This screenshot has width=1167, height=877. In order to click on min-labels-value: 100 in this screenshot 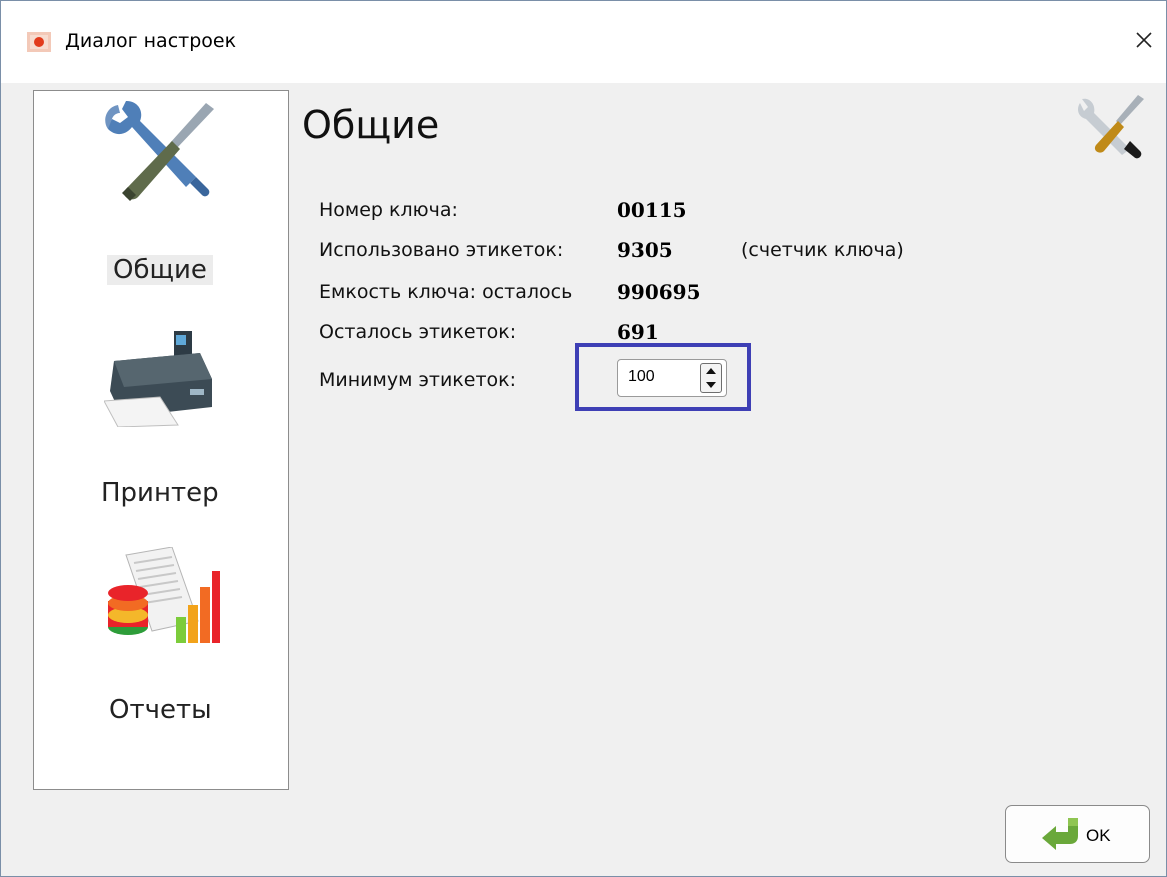, I will do `click(641, 377)`.